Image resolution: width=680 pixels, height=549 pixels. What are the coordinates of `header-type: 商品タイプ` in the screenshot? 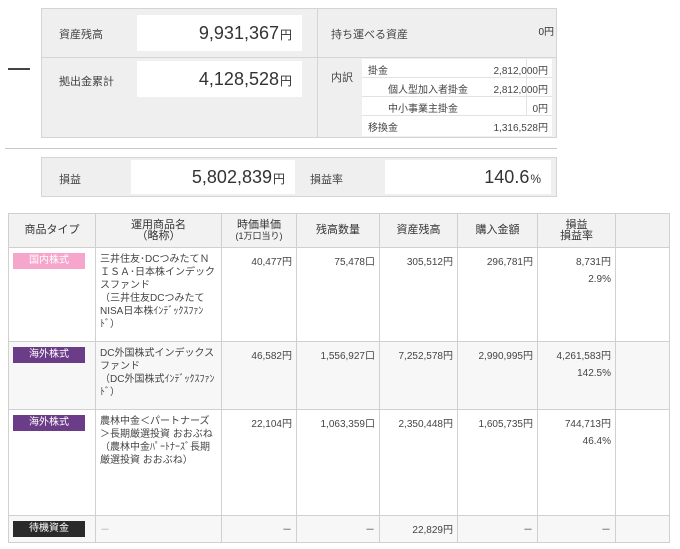 It's located at (52, 230).